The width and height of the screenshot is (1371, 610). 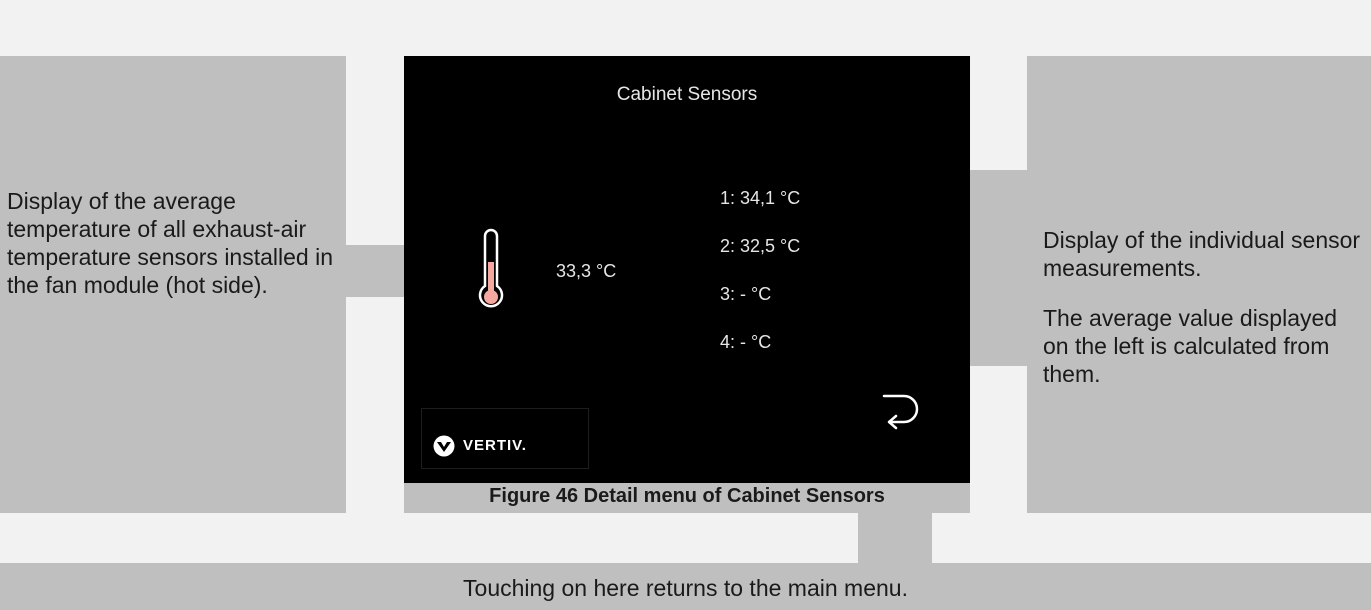 What do you see at coordinates (687, 94) in the screenshot?
I see `screen-title: Cabinet Sensors` at bounding box center [687, 94].